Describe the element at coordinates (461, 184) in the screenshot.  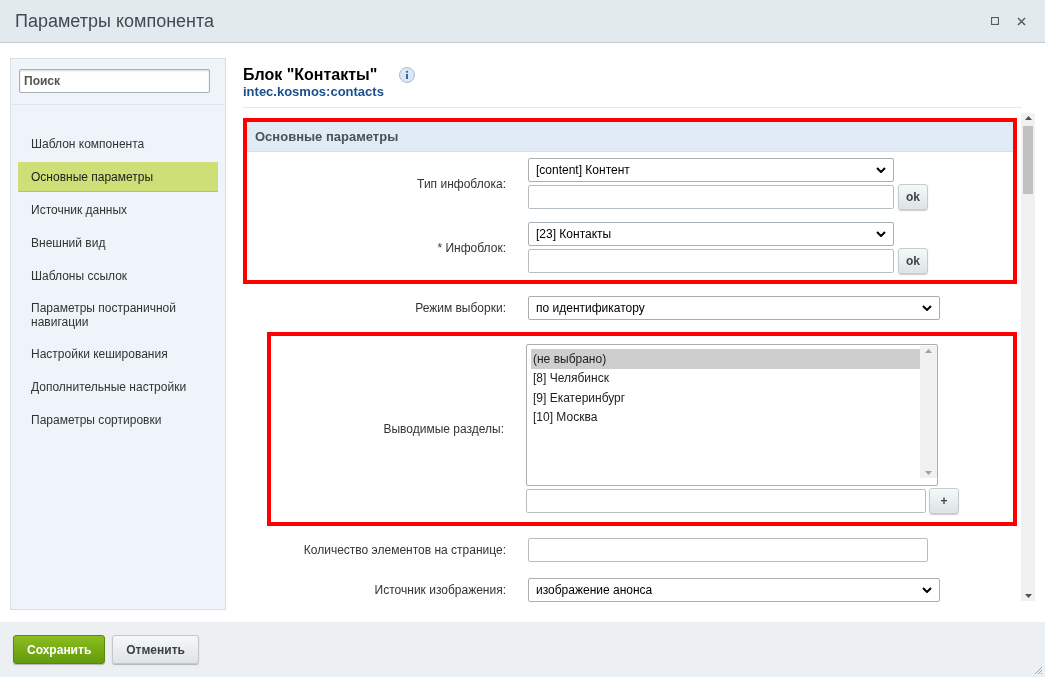
I see `field-label: Тип инфоблока:` at that location.